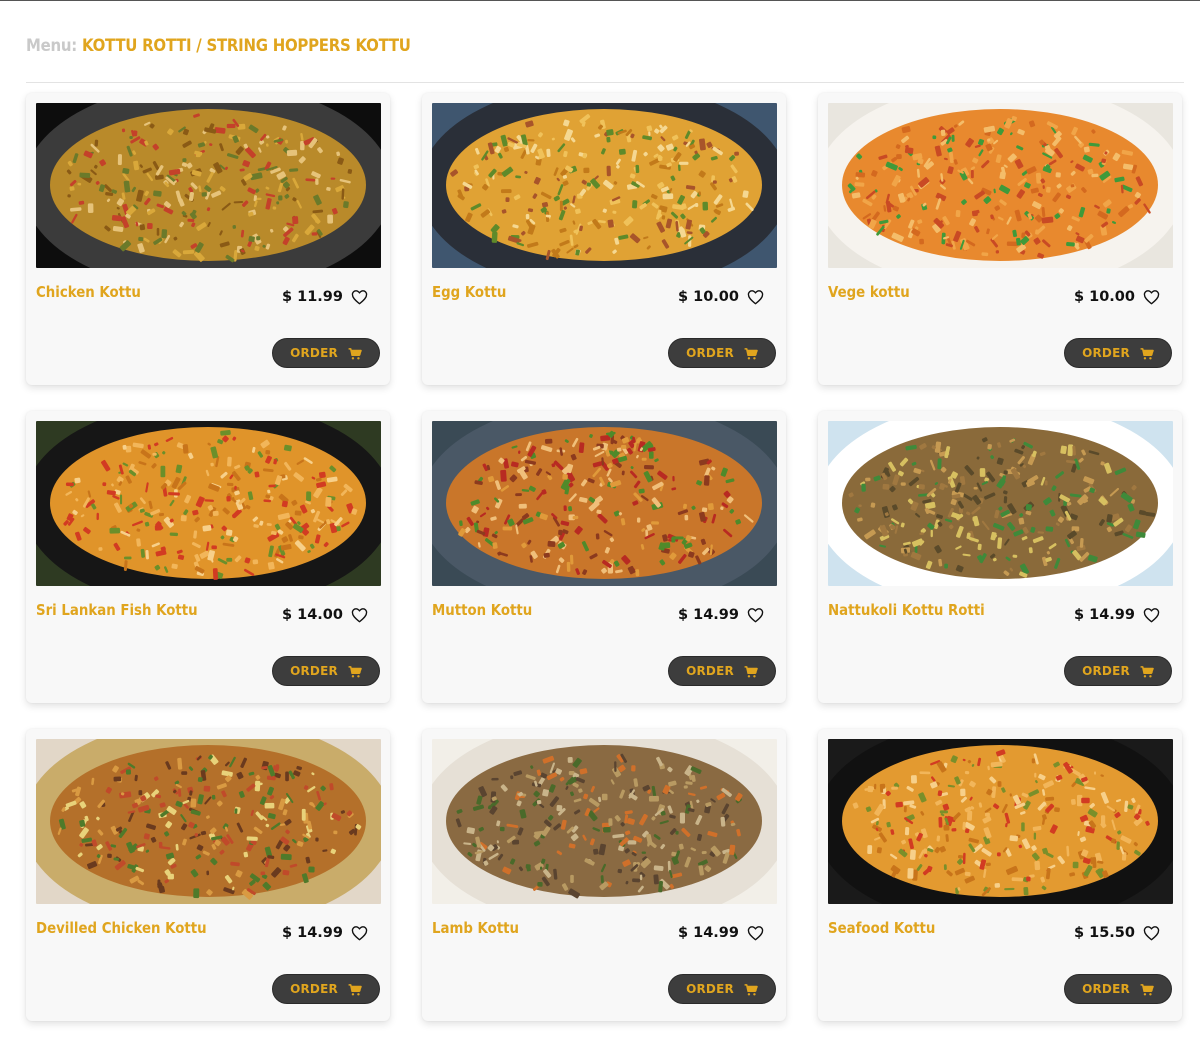 Image resolution: width=1200 pixels, height=1039 pixels. I want to click on menu-item-card: Mutton Kottu $ 14.99 ORDER, so click(604, 557).